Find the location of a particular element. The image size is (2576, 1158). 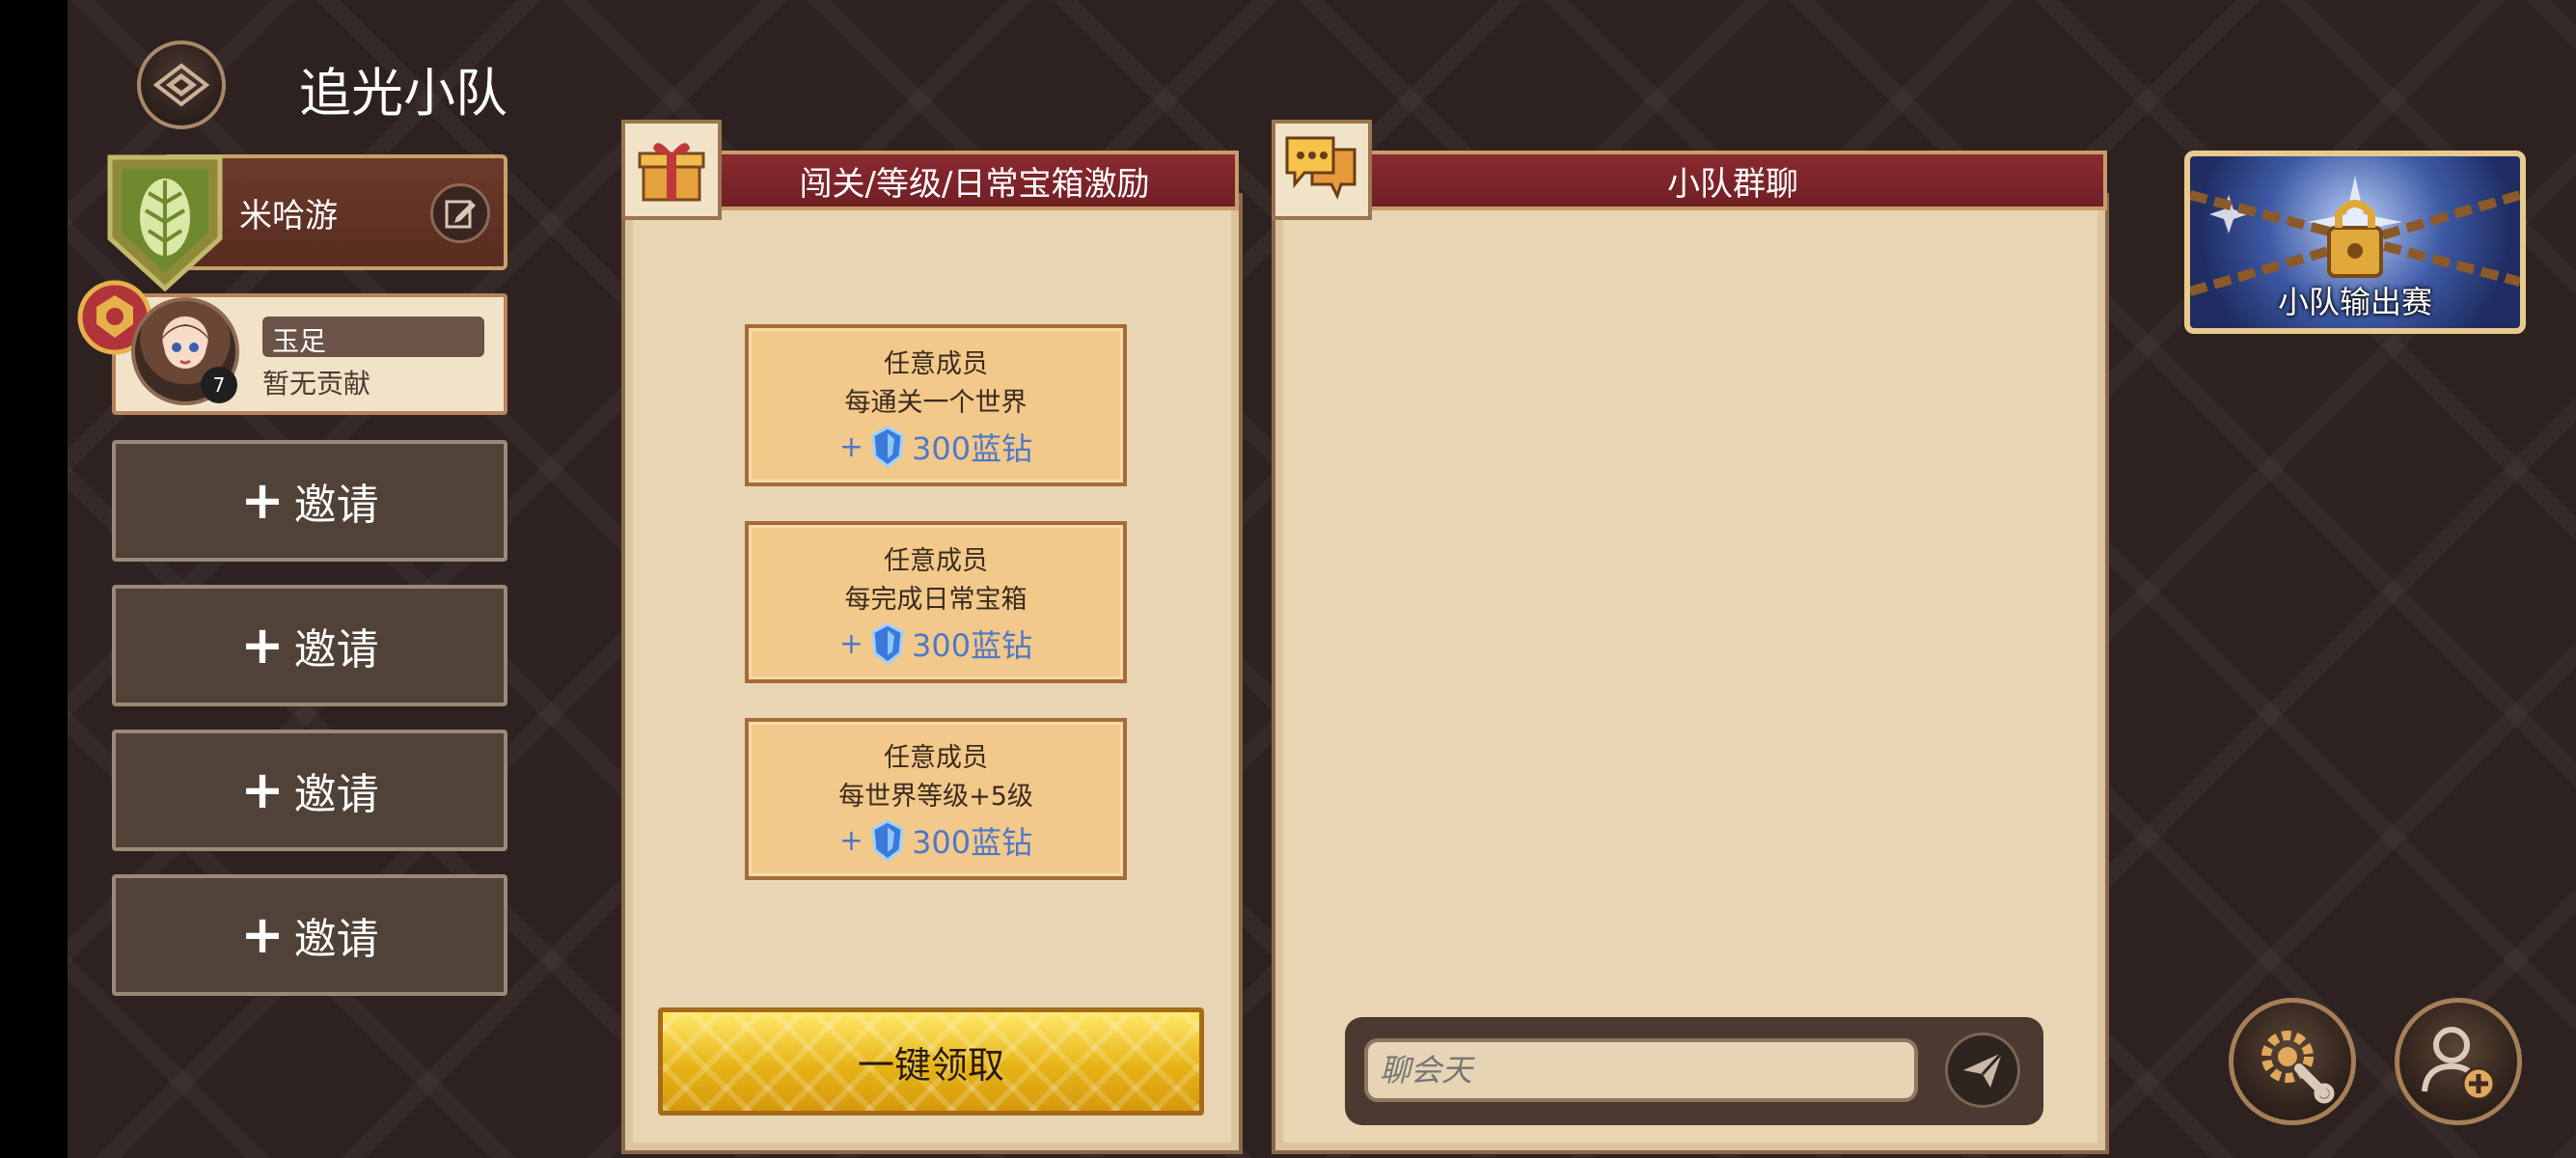

invite-slot-4: + 邀请 is located at coordinates (309, 935).